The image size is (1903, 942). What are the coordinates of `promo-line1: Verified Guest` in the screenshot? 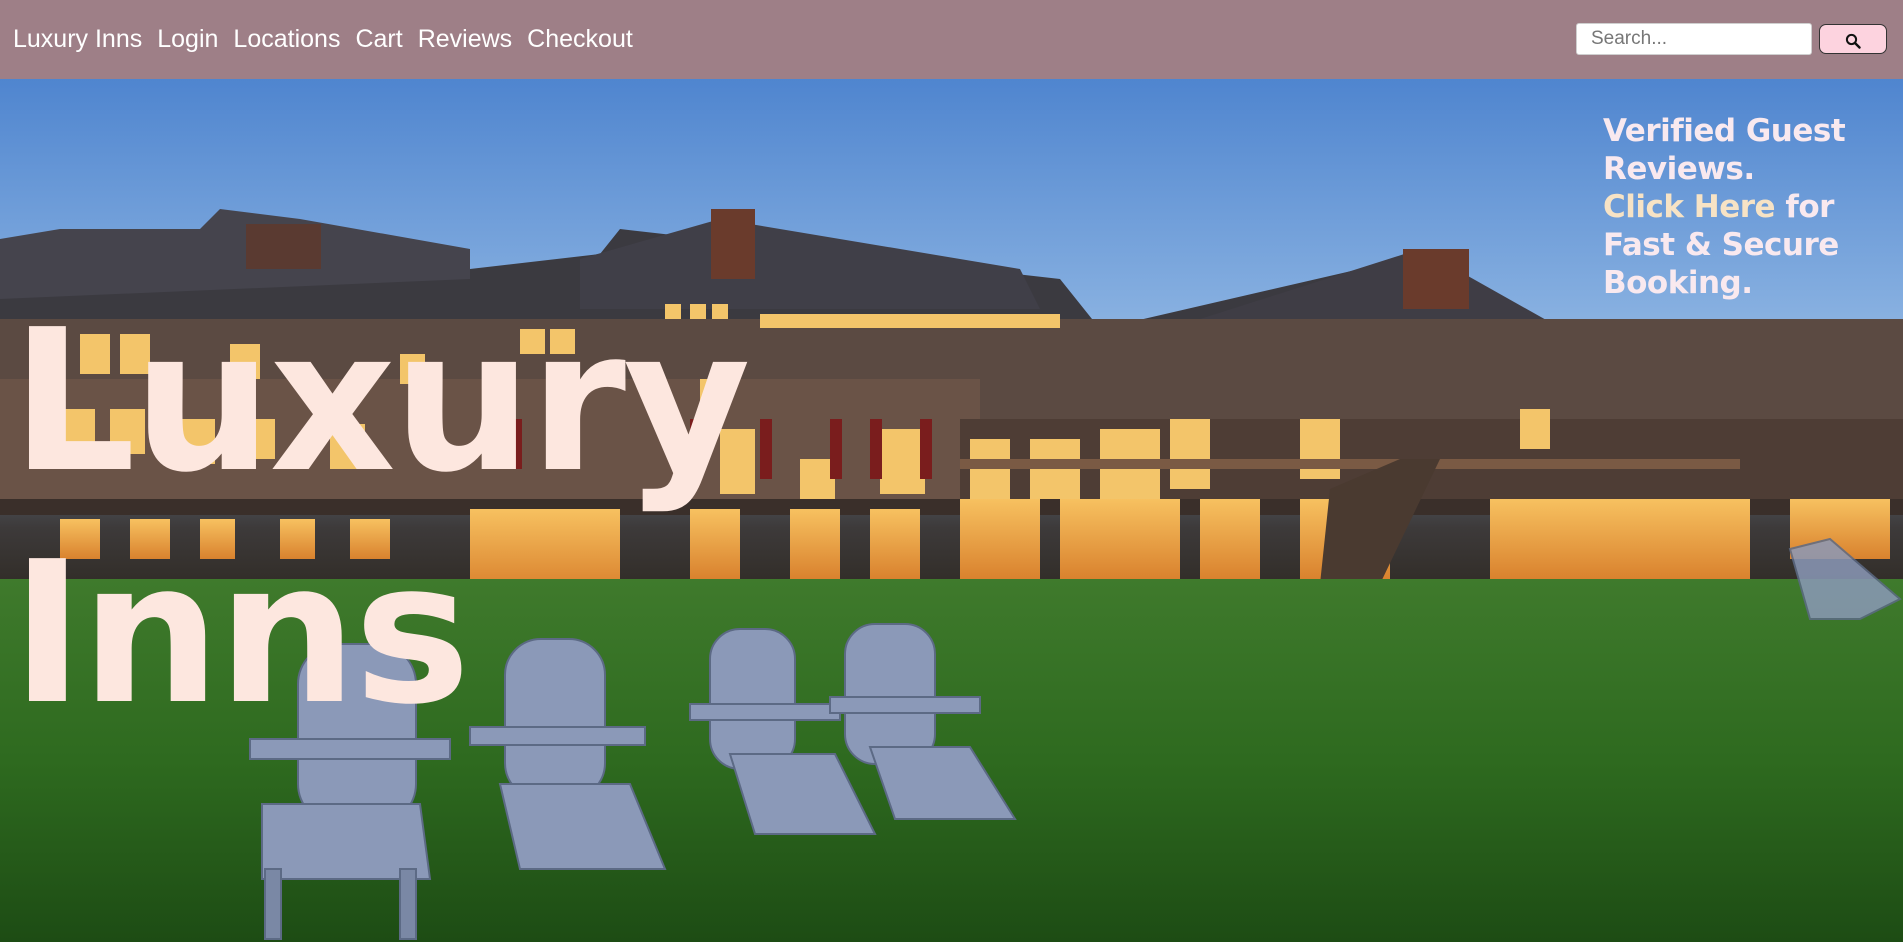 It's located at (1724, 131).